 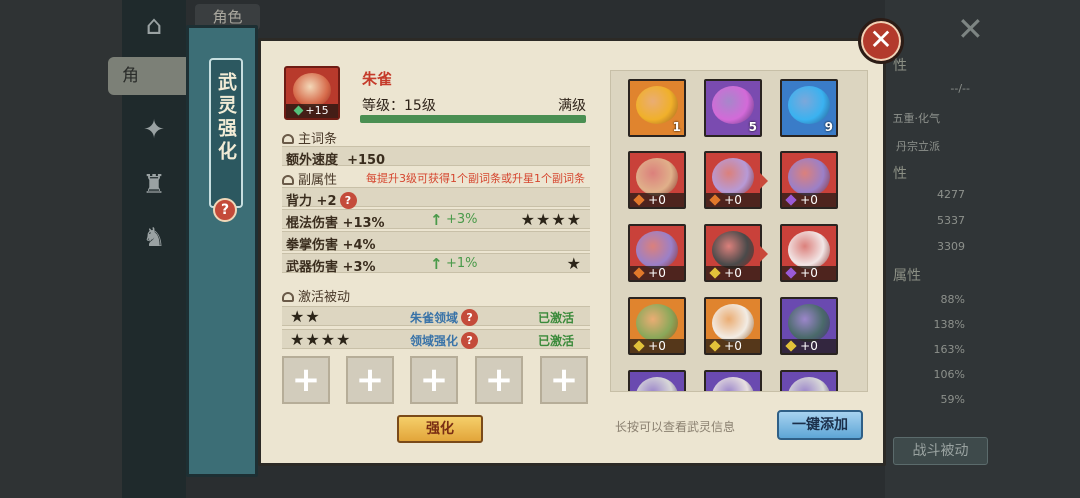 I want to click on passive-header: 激活被动, so click(x=316, y=295).